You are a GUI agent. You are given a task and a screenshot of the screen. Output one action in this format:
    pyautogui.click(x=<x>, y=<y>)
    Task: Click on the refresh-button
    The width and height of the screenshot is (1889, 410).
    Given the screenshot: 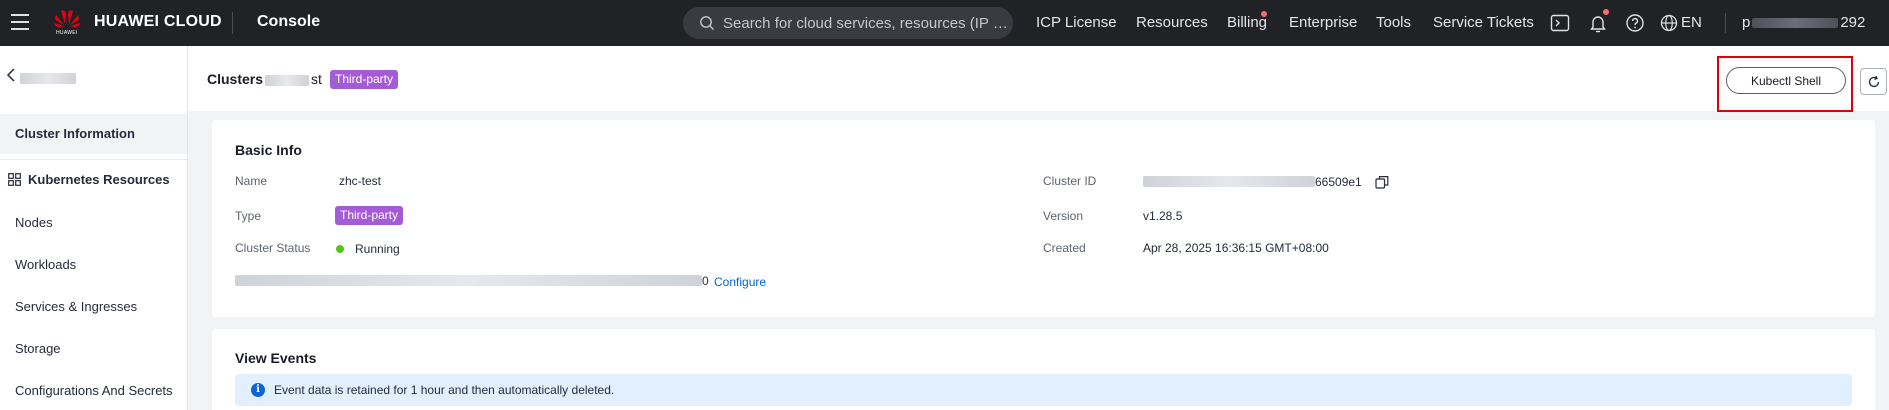 What is the action you would take?
    pyautogui.click(x=1873, y=81)
    